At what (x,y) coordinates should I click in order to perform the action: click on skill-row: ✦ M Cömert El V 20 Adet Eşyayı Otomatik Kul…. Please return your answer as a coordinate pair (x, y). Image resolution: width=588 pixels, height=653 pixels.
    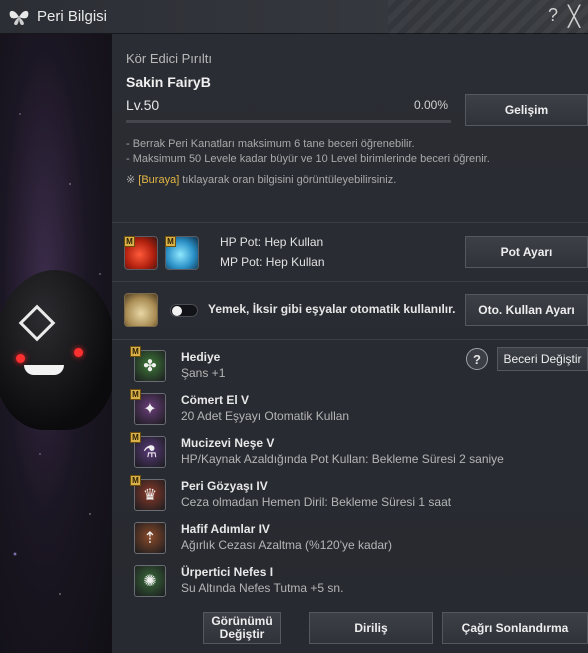
    Looking at the image, I should click on (350, 409).